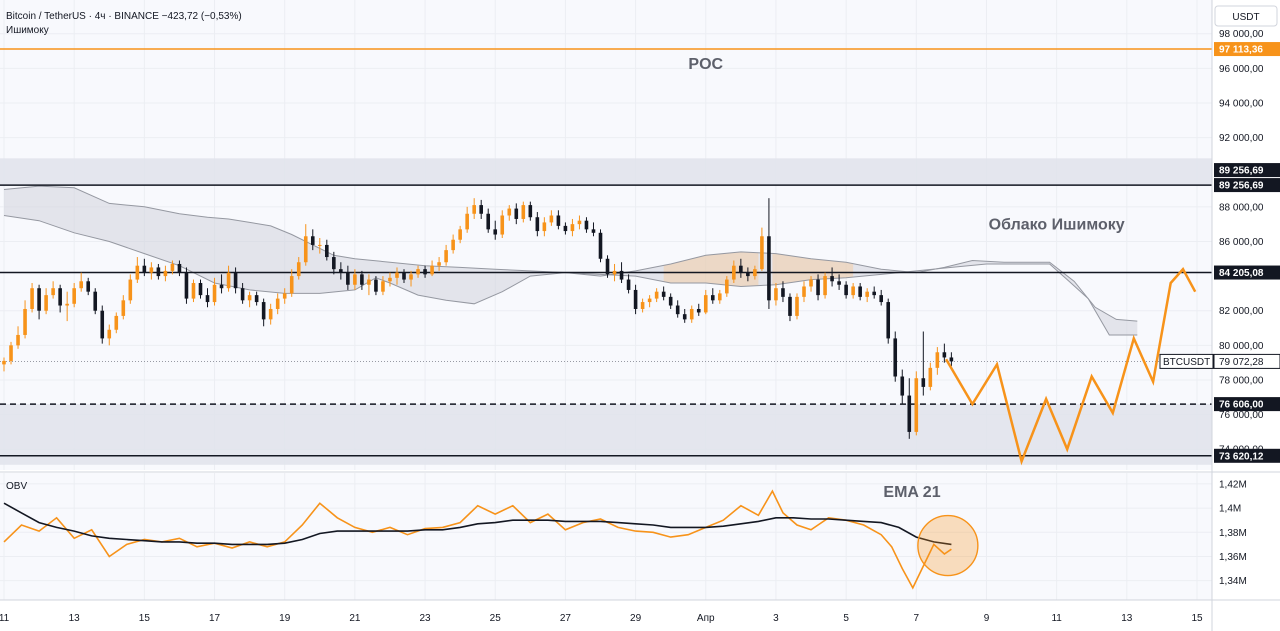 The image size is (1280, 631). Describe the element at coordinates (1241, 138) in the screenshot. I see `price-tick: 92 000,00` at that location.